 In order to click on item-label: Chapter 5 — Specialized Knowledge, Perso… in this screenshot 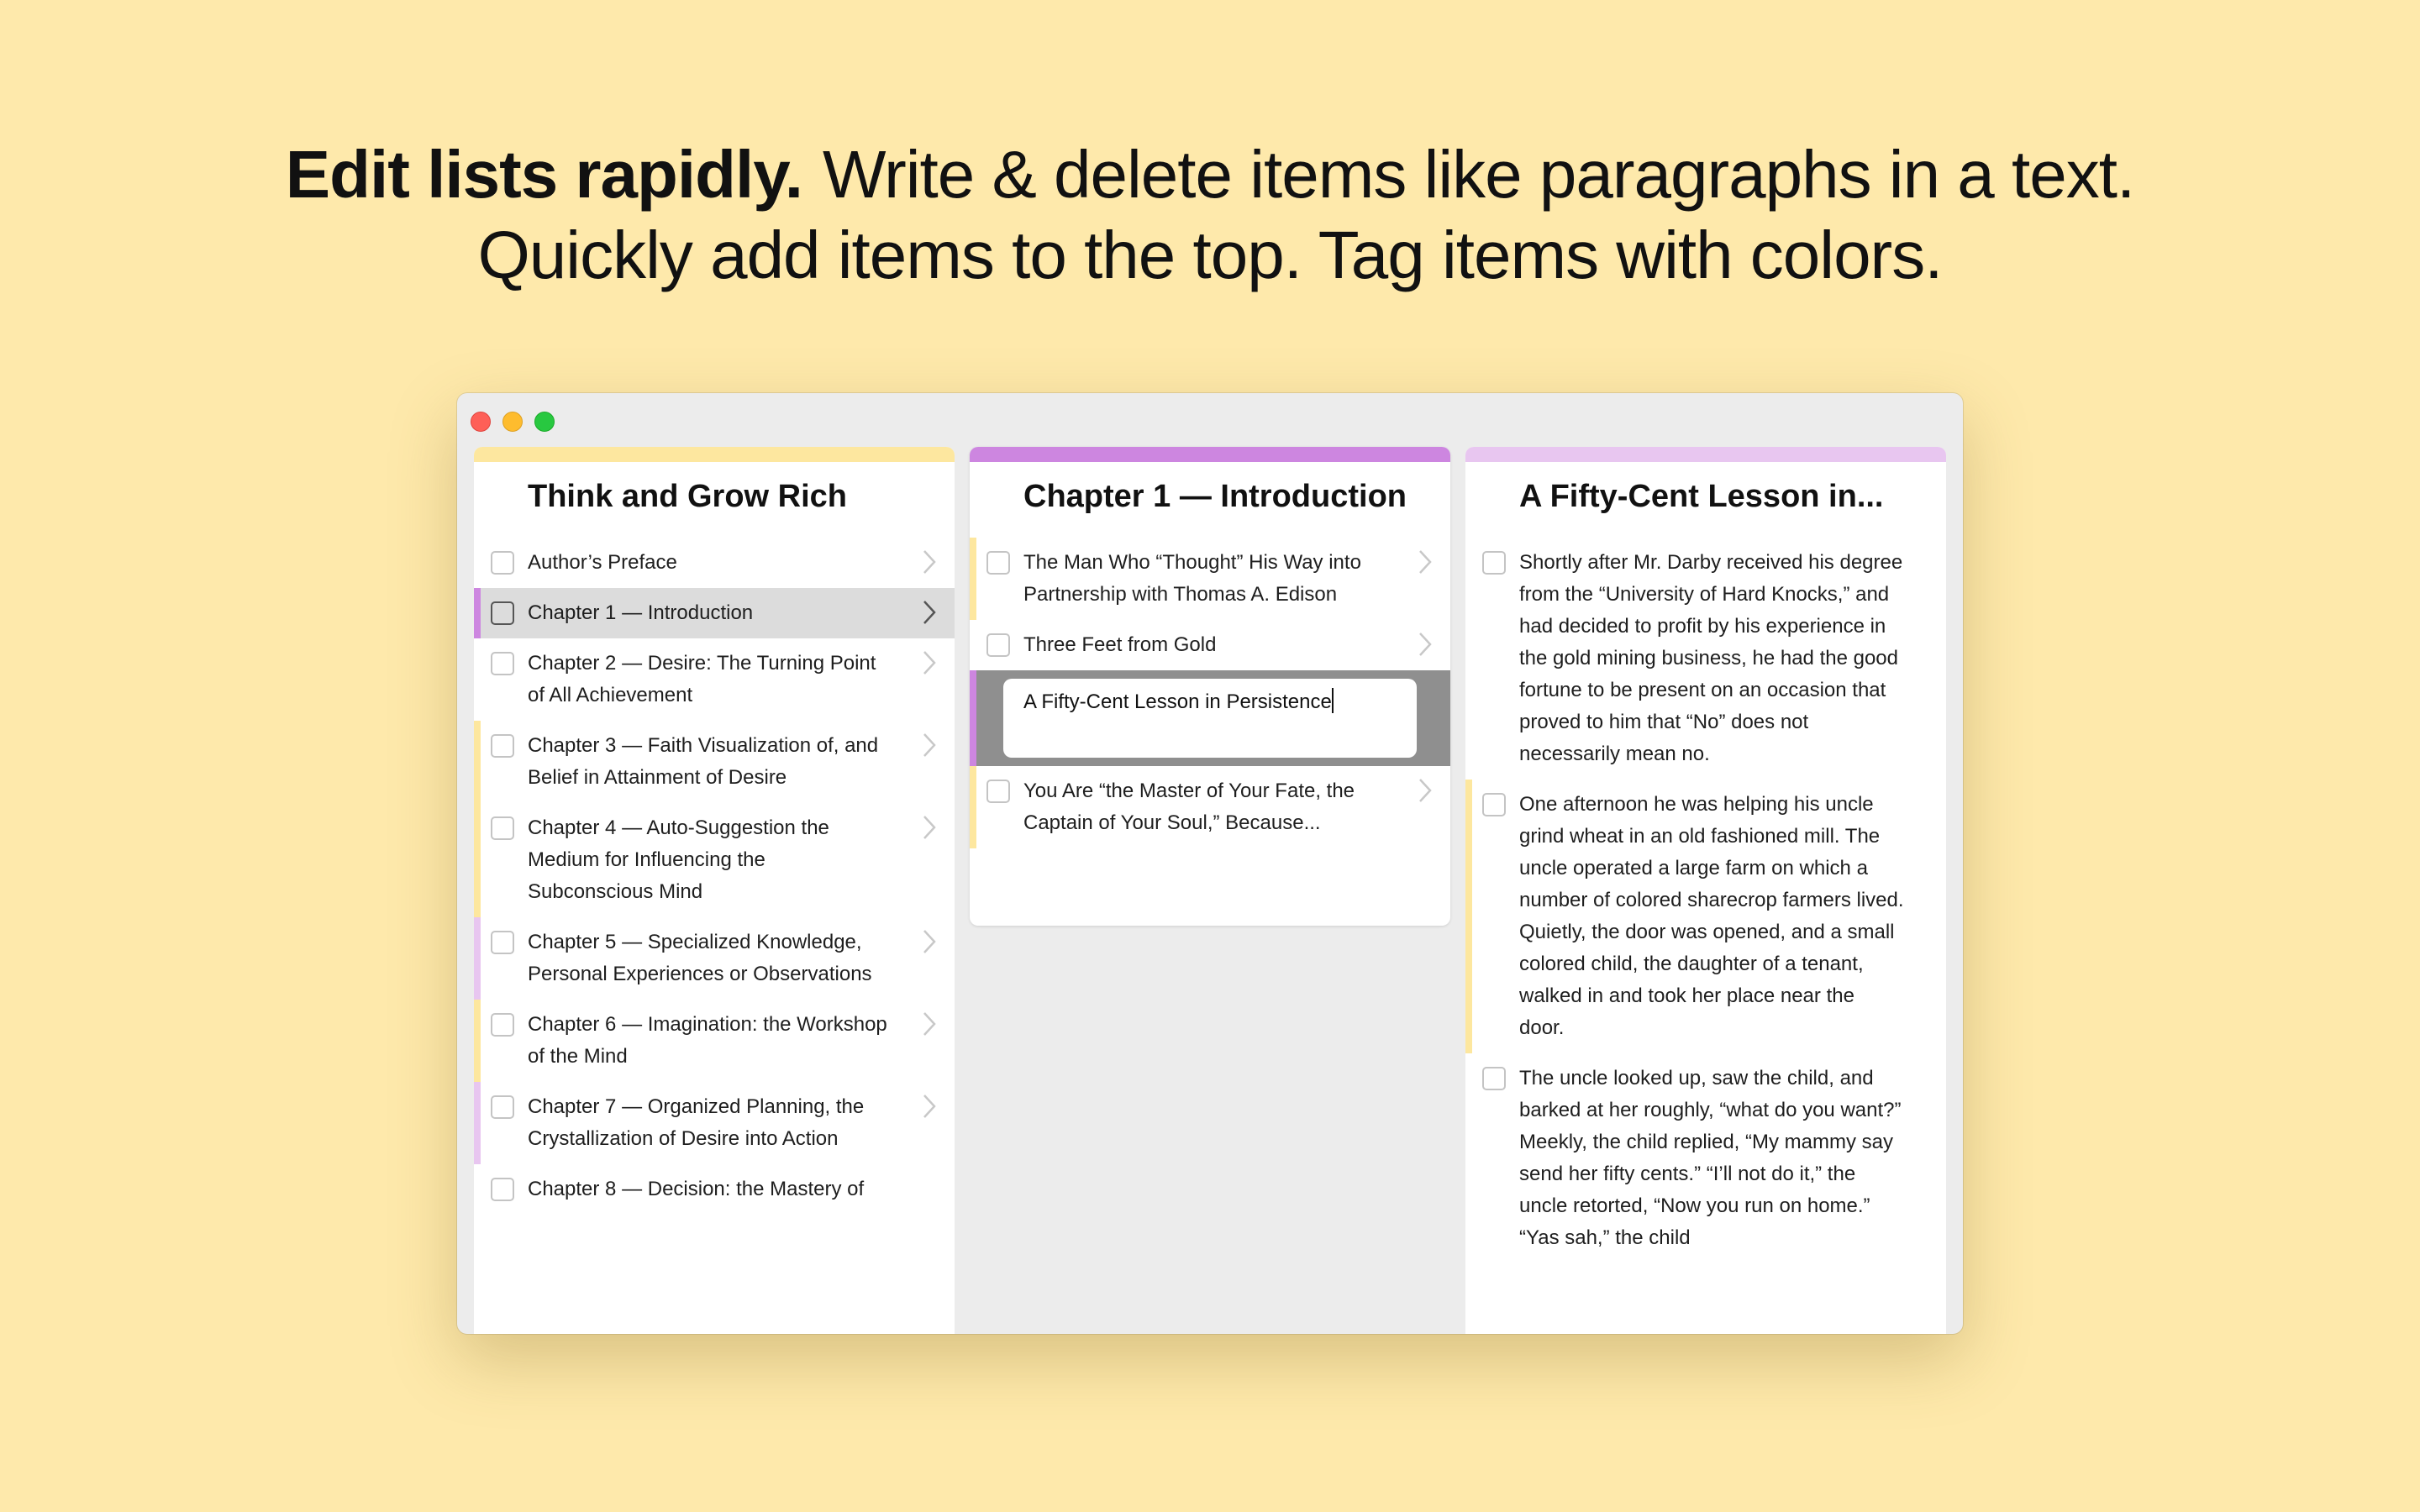, I will do `click(700, 958)`.